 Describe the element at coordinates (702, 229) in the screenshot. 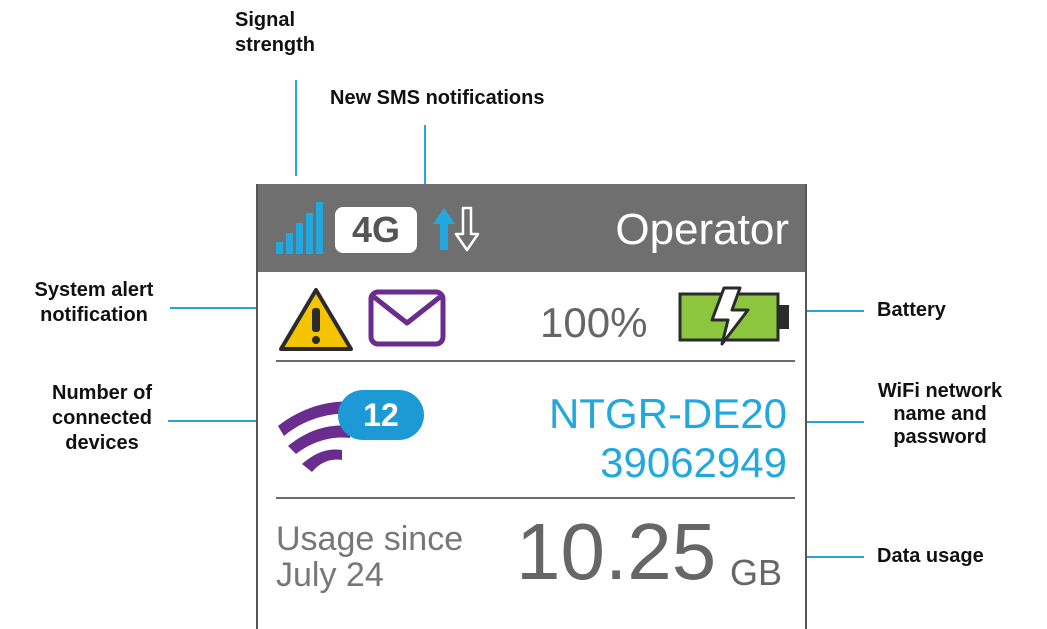

I see `operator-name: Operator` at that location.